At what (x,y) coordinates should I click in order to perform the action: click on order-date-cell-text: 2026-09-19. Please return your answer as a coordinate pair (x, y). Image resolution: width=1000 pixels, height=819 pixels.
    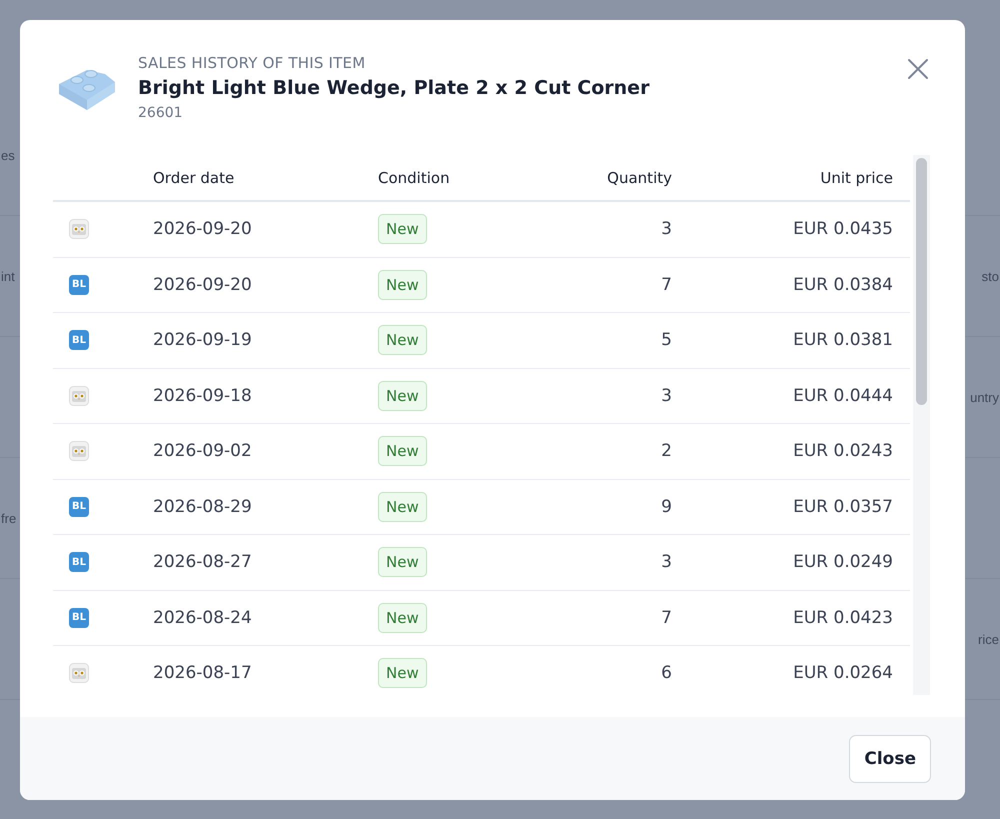
    Looking at the image, I should click on (203, 340).